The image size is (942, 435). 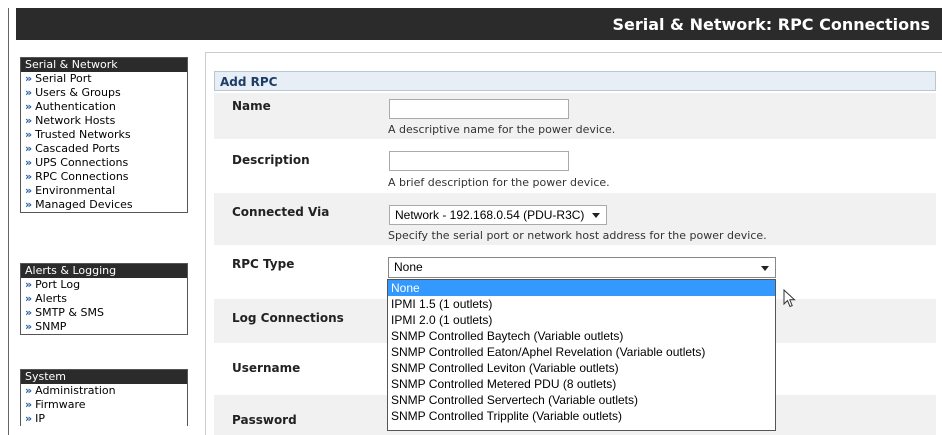 What do you see at coordinates (104, 107) in the screenshot?
I see `nav-item-authentication: » Authentication` at bounding box center [104, 107].